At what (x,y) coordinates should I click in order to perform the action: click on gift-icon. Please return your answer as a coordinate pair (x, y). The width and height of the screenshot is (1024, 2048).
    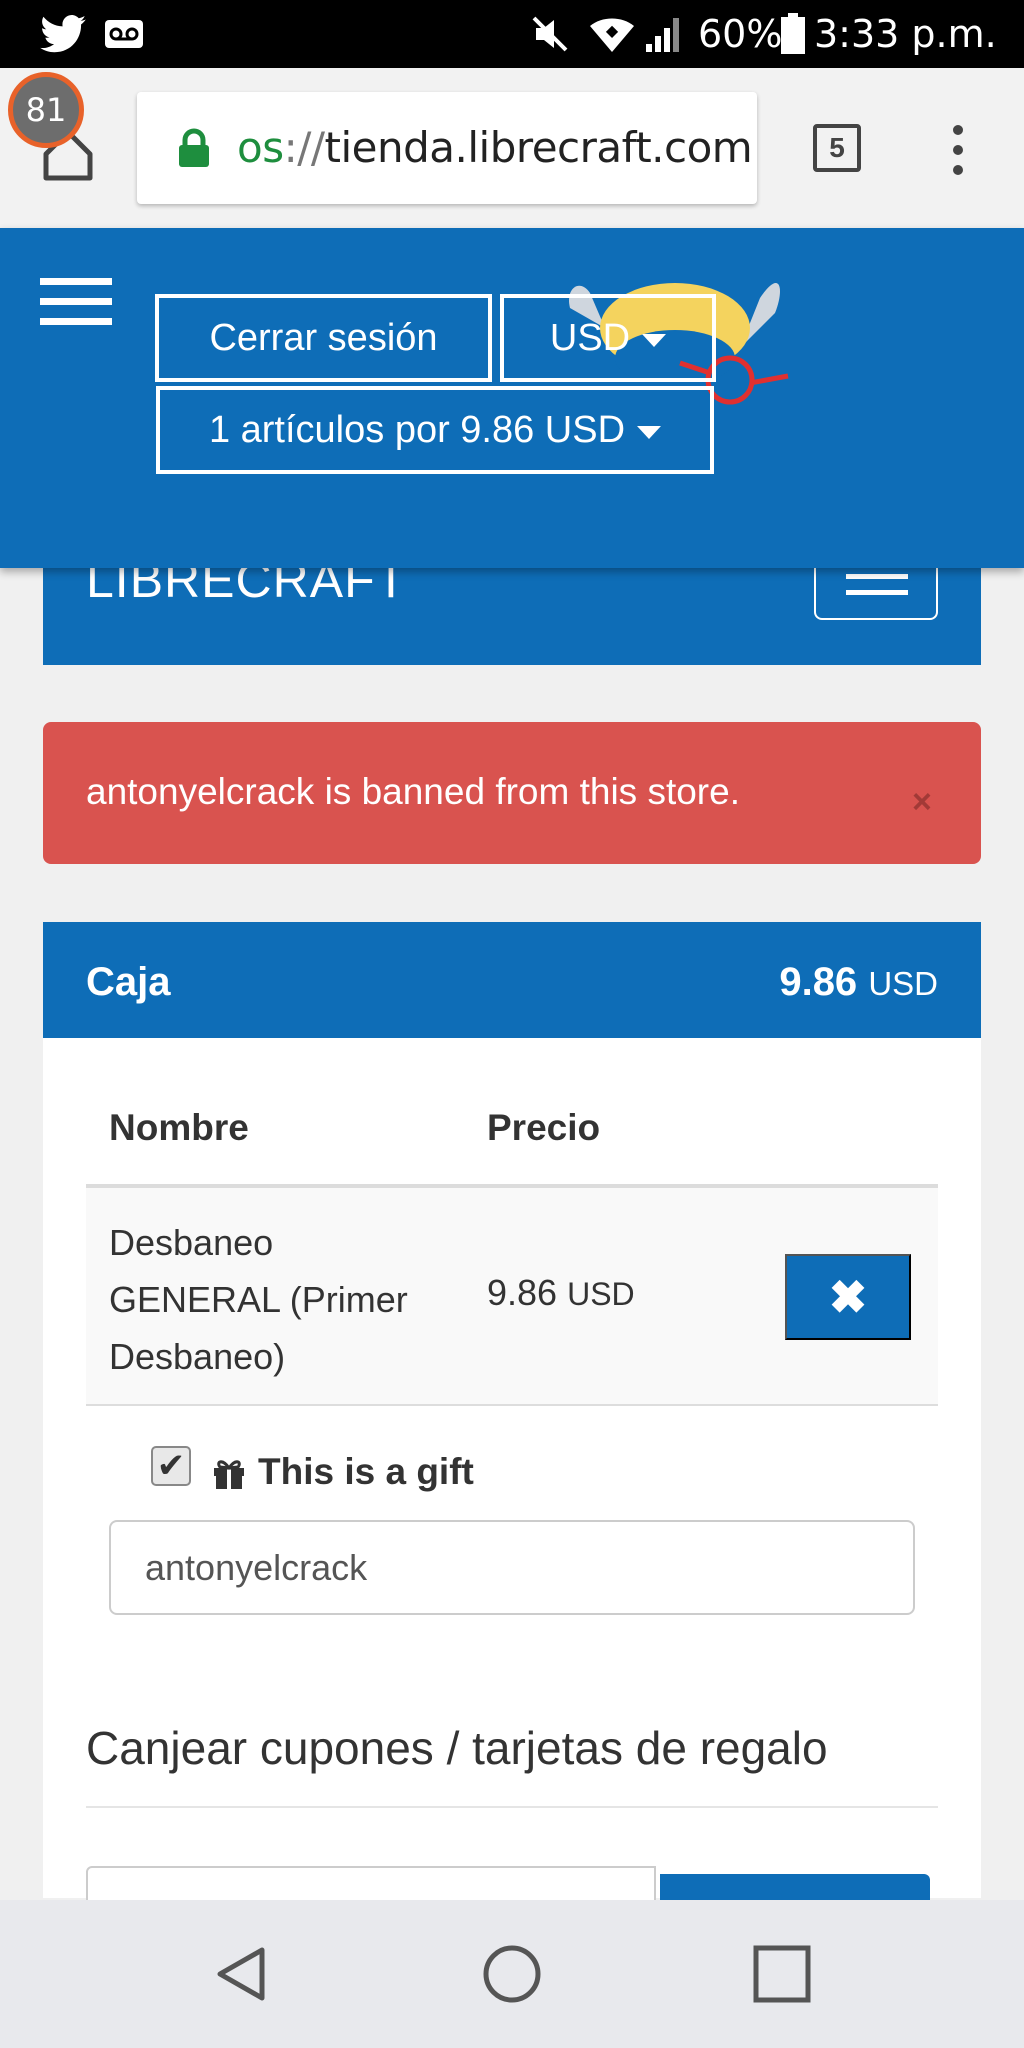
    Looking at the image, I should click on (229, 1474).